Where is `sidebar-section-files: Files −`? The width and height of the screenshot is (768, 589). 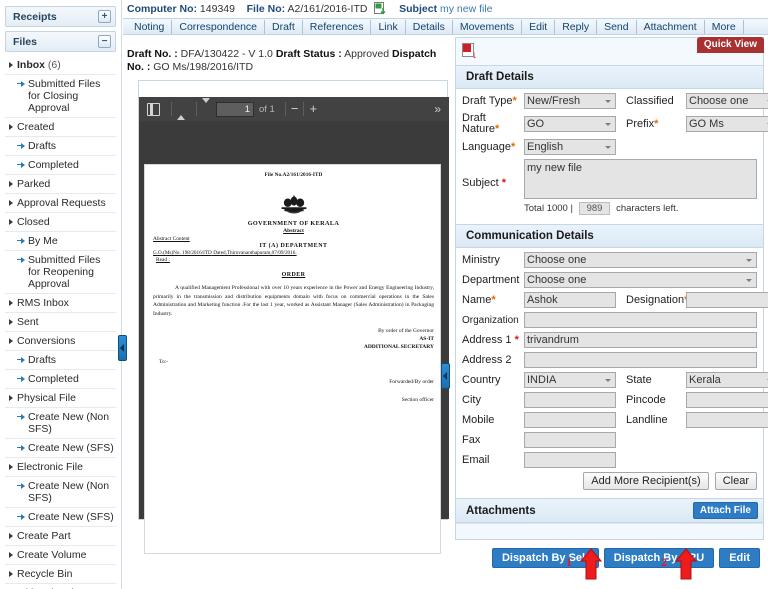
sidebar-section-files: Files − is located at coordinates (60, 41).